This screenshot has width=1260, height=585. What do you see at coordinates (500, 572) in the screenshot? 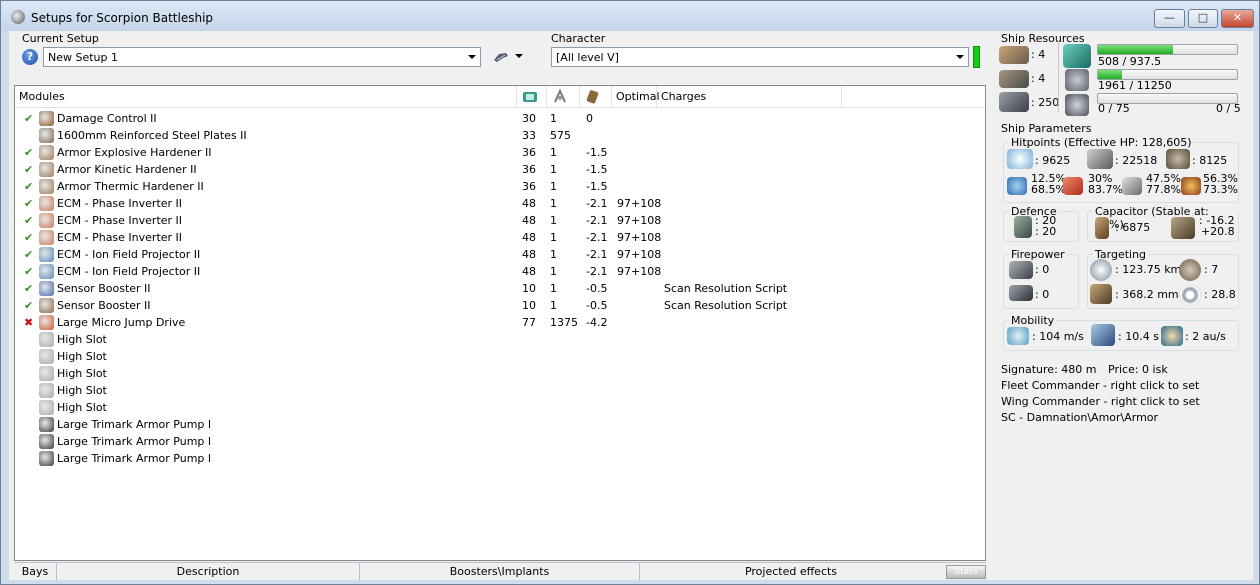
I see `tab-boosters-implants: Boosters\Implants` at bounding box center [500, 572].